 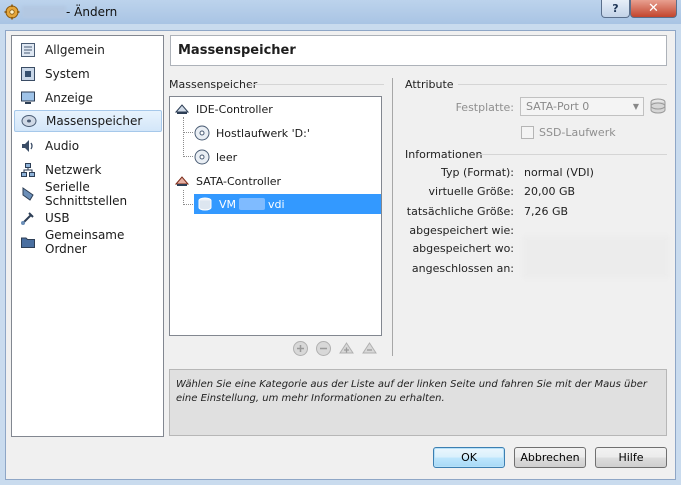 I want to click on sidebar-item-label: System, so click(x=67, y=74).